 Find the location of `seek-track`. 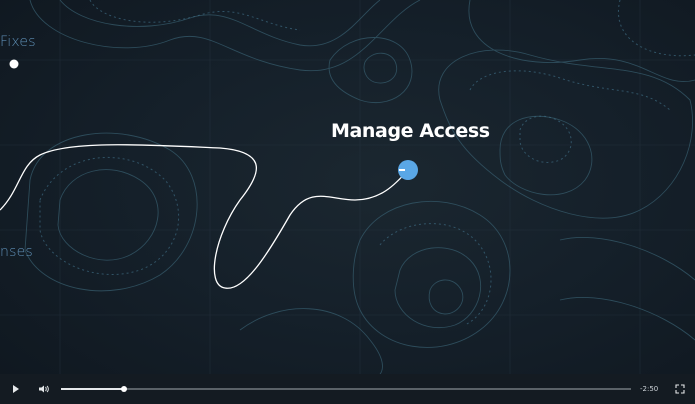

seek-track is located at coordinates (346, 389).